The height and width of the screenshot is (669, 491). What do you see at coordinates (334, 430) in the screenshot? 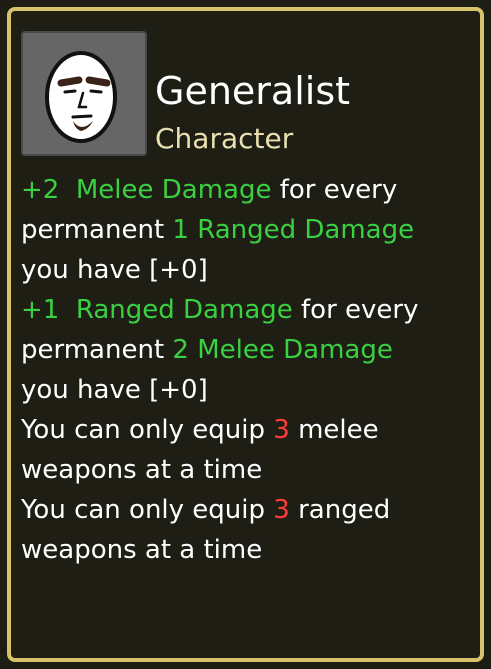
I see `effect-text: melee` at bounding box center [334, 430].